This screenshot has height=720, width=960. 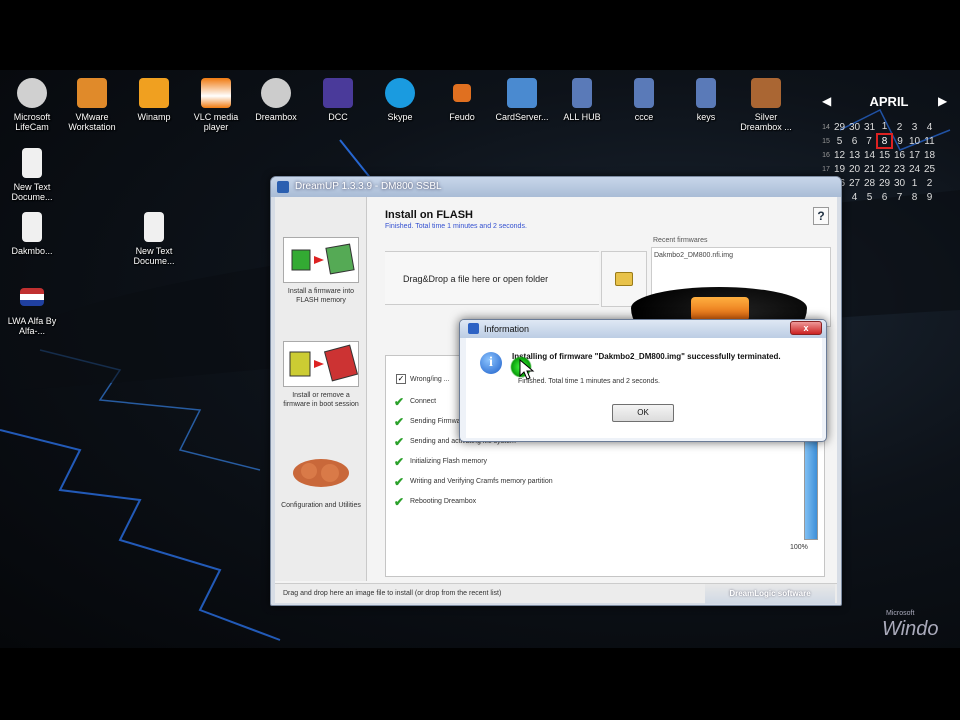 I want to click on vmware-icon, so click(x=92, y=93).